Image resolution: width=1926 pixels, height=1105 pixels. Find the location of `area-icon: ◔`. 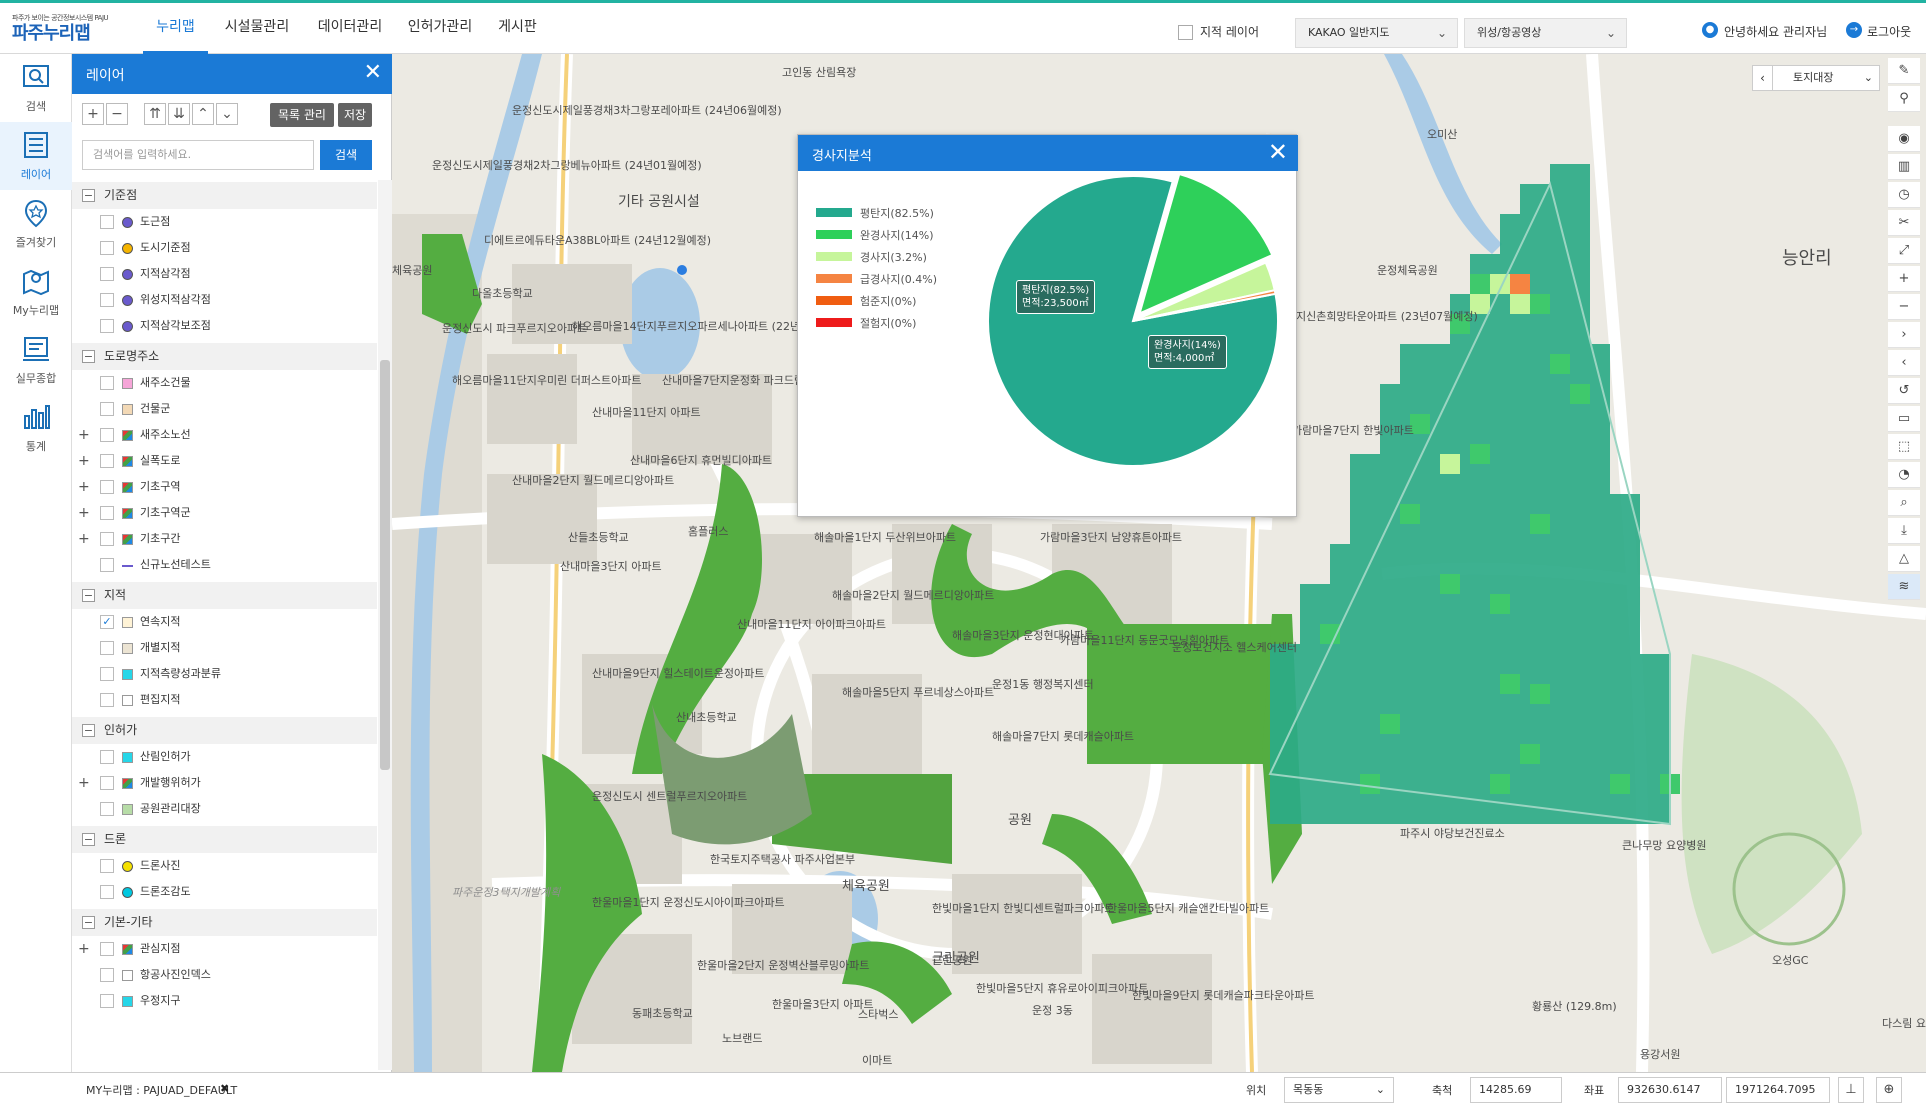

area-icon: ◔ is located at coordinates (1904, 475).